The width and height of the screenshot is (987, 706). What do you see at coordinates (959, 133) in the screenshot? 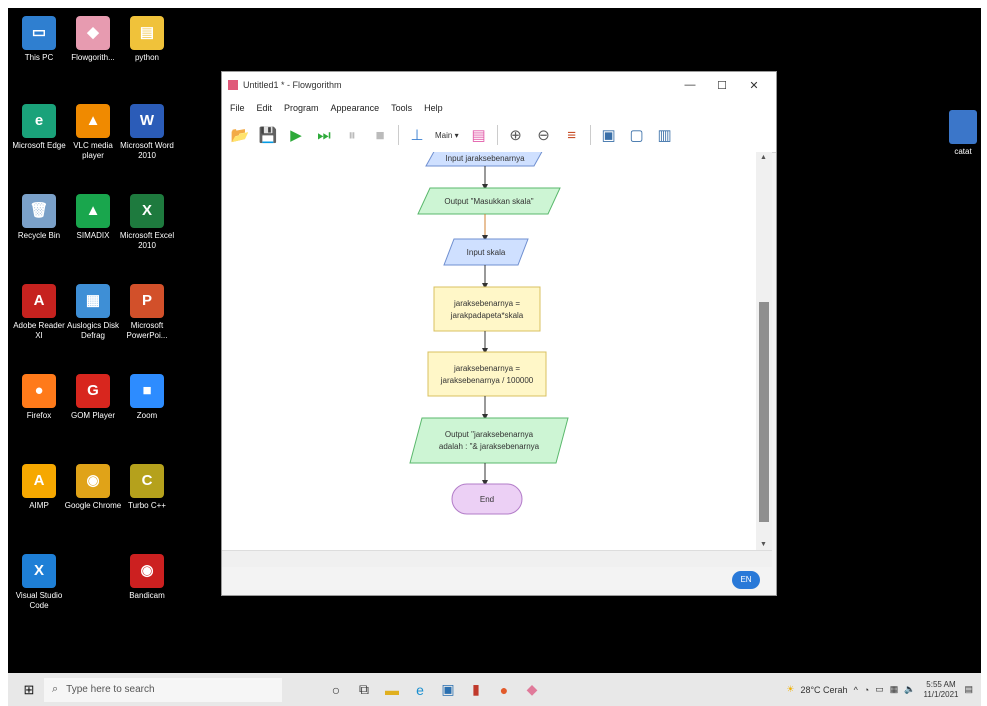
I see `desktop-icon-catat: catat` at bounding box center [959, 133].